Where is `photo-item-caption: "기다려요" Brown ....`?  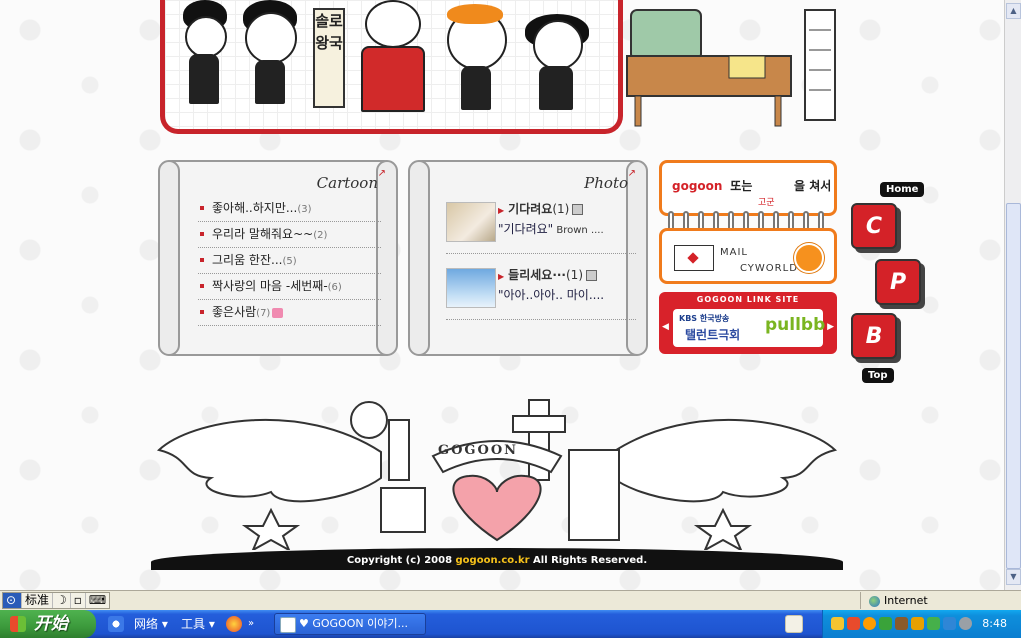
photo-item-caption: "기다려요" Brown .... is located at coordinates (551, 228).